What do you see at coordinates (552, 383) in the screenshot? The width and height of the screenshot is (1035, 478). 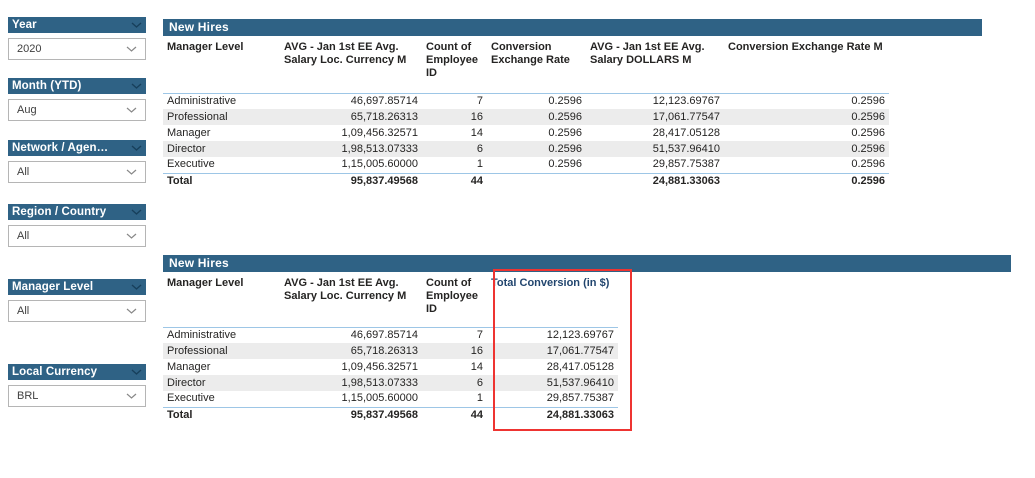 I see `table-cell: 51,537.96410` at bounding box center [552, 383].